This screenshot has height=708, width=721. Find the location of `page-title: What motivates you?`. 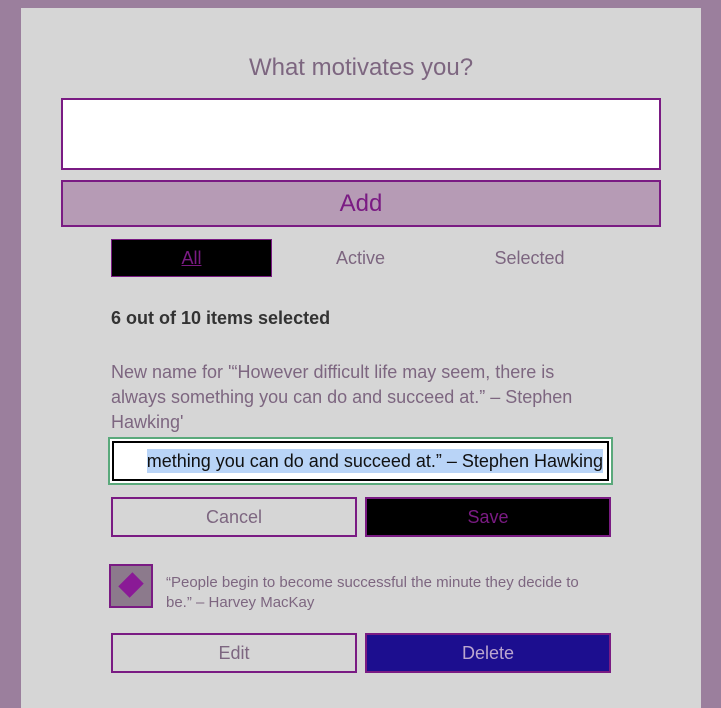

page-title: What motivates you? is located at coordinates (361, 67).